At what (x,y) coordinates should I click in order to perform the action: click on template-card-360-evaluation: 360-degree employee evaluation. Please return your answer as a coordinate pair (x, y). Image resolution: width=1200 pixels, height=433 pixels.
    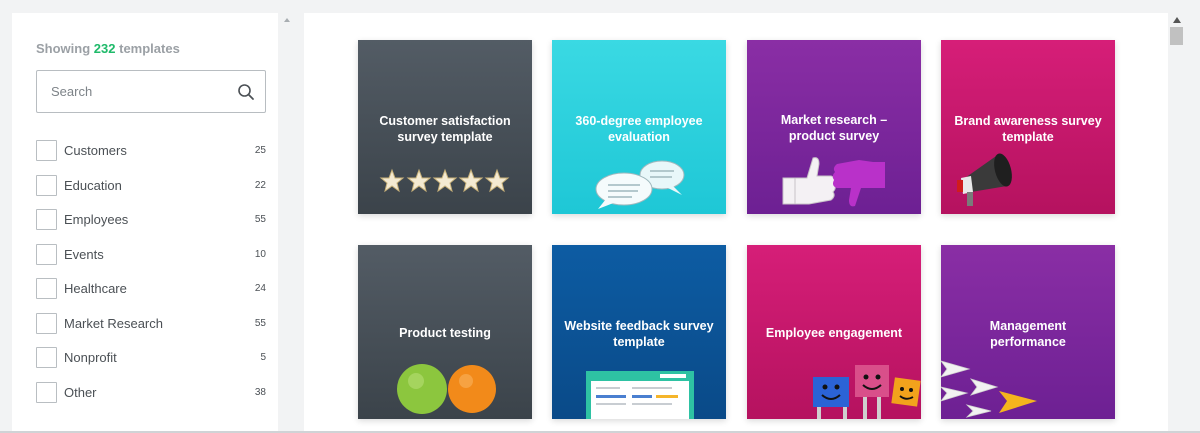
    Looking at the image, I should click on (639, 127).